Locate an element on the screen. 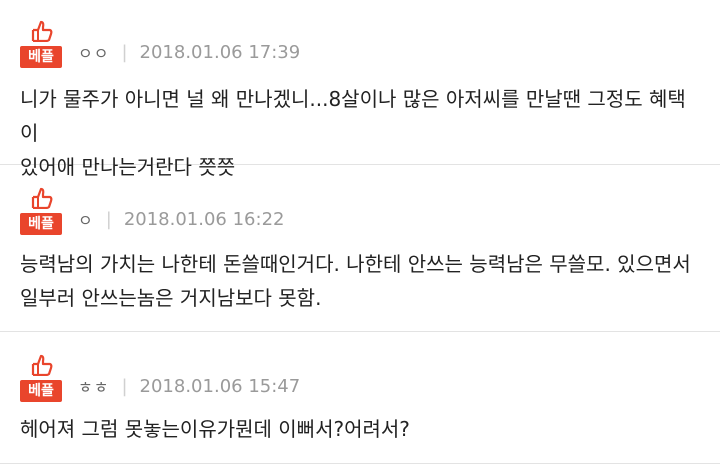  timestamp: 2018.01.06 15:47 is located at coordinates (220, 386).